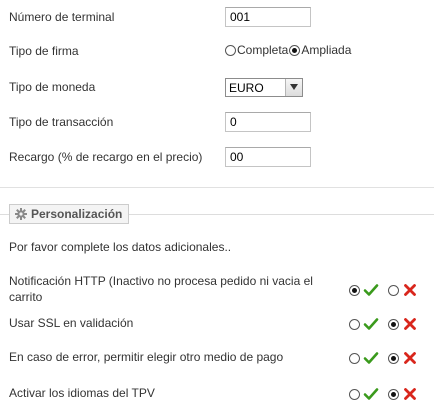  What do you see at coordinates (52, 87) in the screenshot?
I see `moneda-label: Tipo de moneda` at bounding box center [52, 87].